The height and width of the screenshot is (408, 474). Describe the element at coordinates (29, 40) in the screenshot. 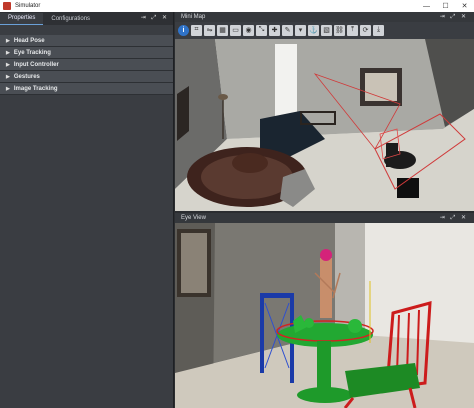

I see `section-label: Head Pose` at that location.